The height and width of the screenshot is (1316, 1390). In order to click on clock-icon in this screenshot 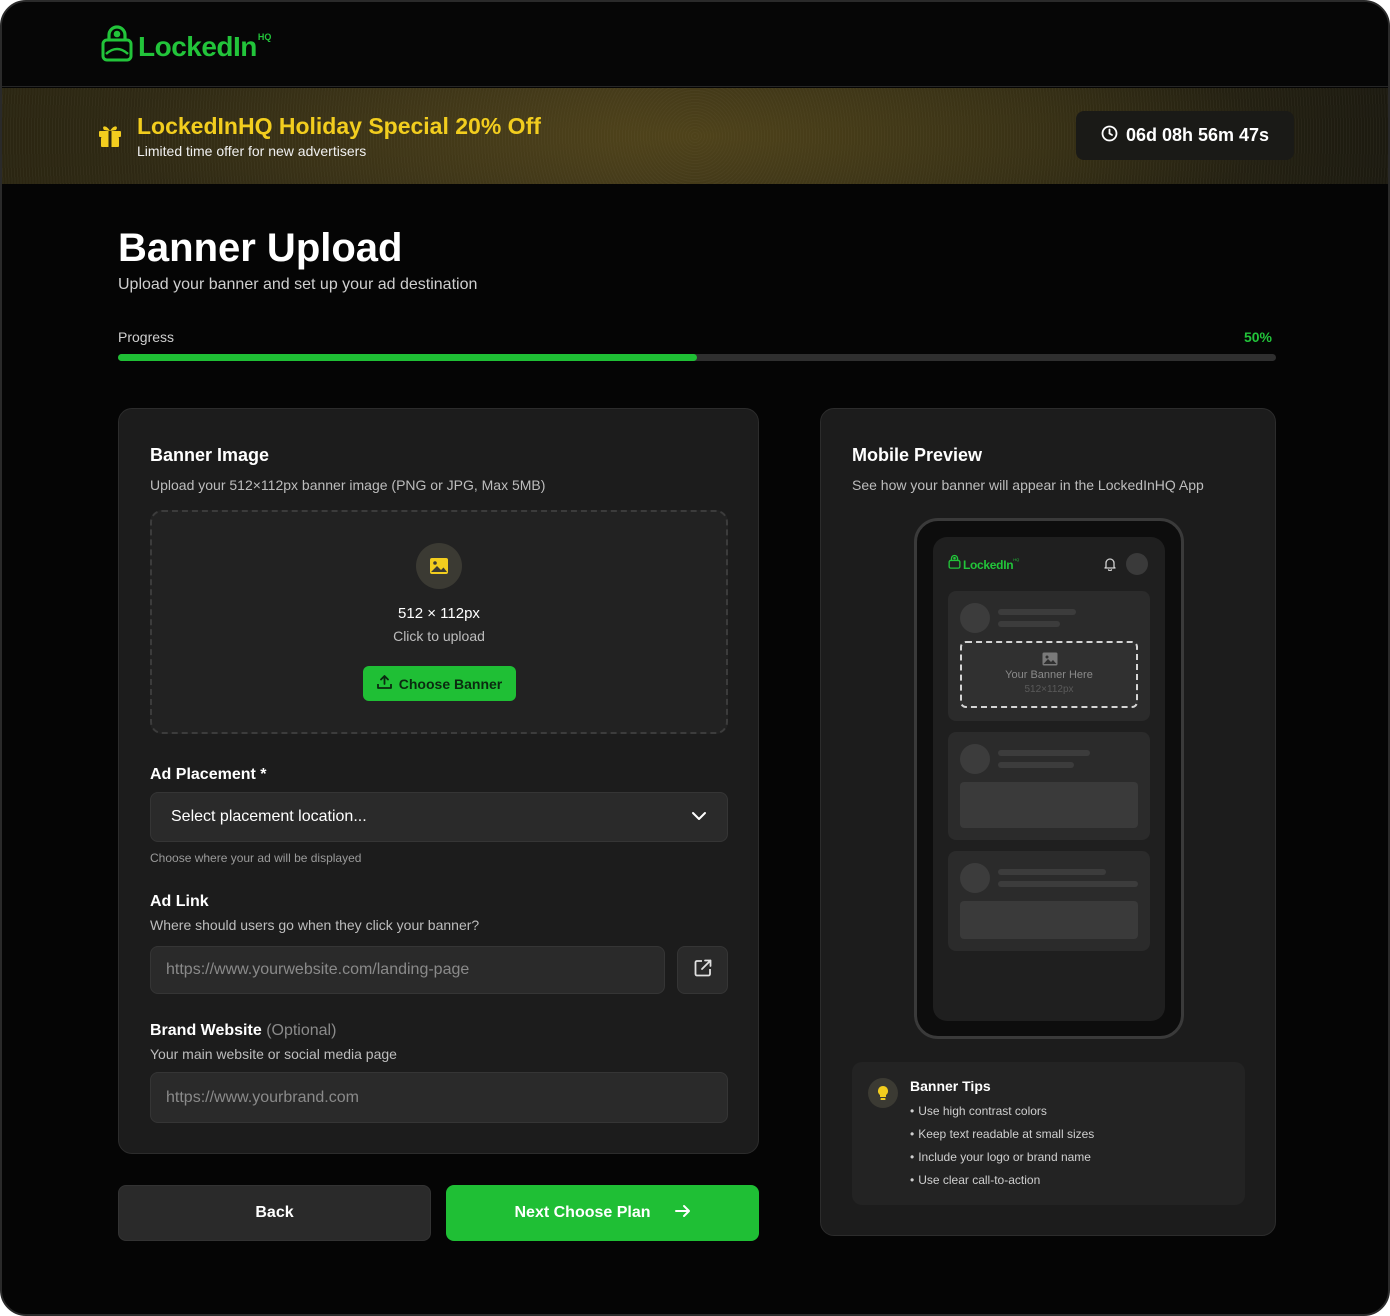, I will do `click(1113, 136)`.